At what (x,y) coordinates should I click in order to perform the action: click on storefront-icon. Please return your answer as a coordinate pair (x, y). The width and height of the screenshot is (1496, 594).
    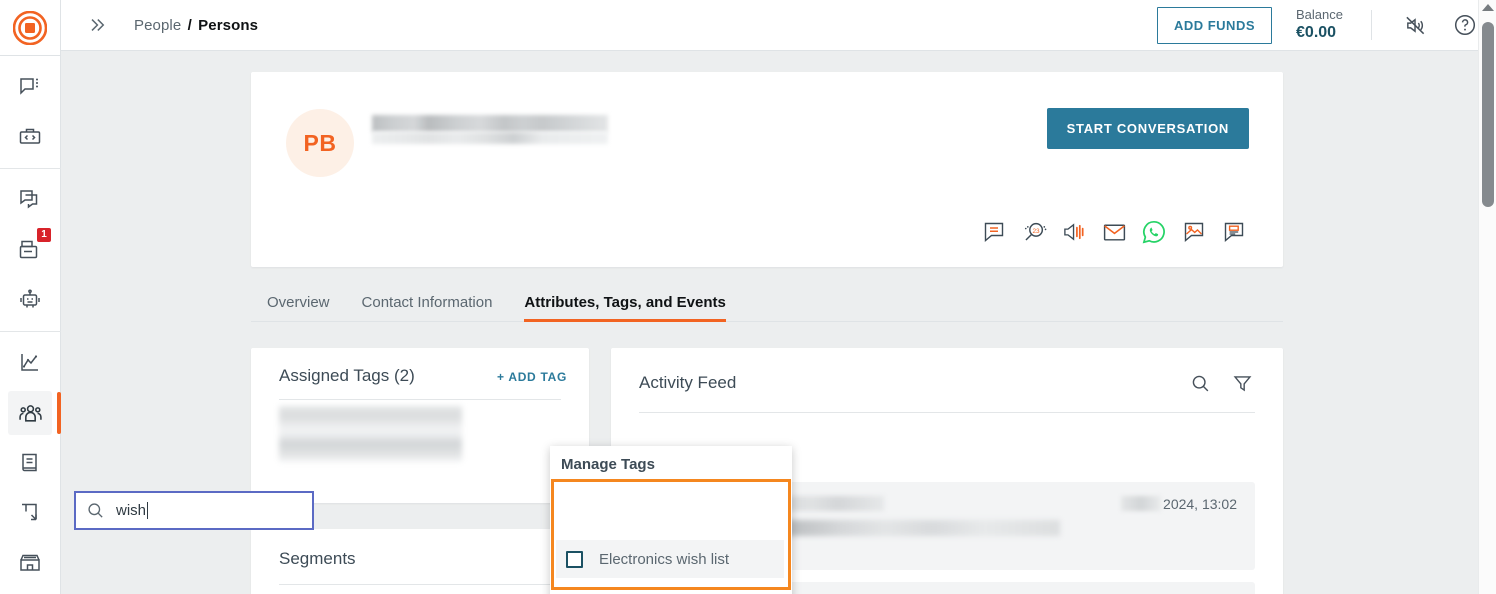
    Looking at the image, I should click on (30, 562).